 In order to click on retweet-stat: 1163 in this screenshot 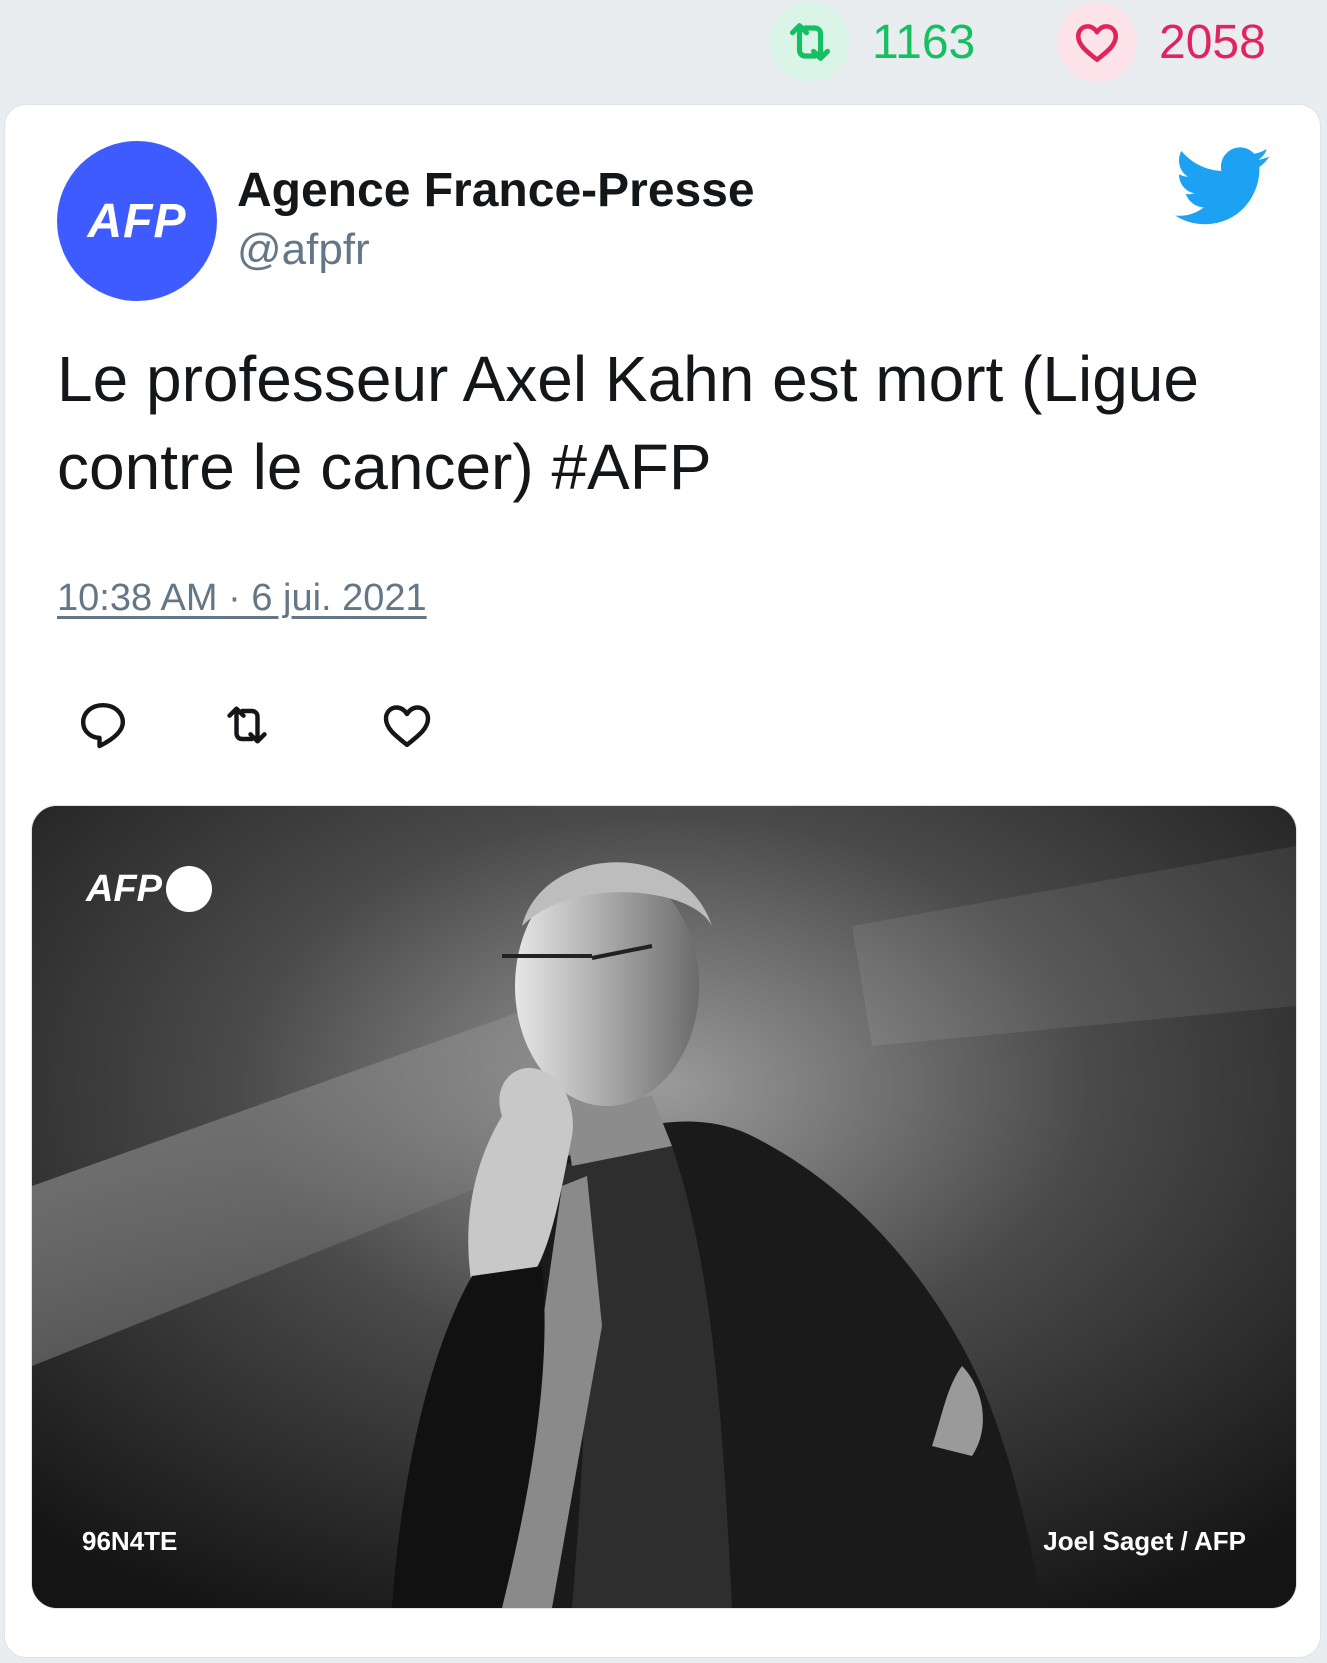, I will do `click(872, 42)`.